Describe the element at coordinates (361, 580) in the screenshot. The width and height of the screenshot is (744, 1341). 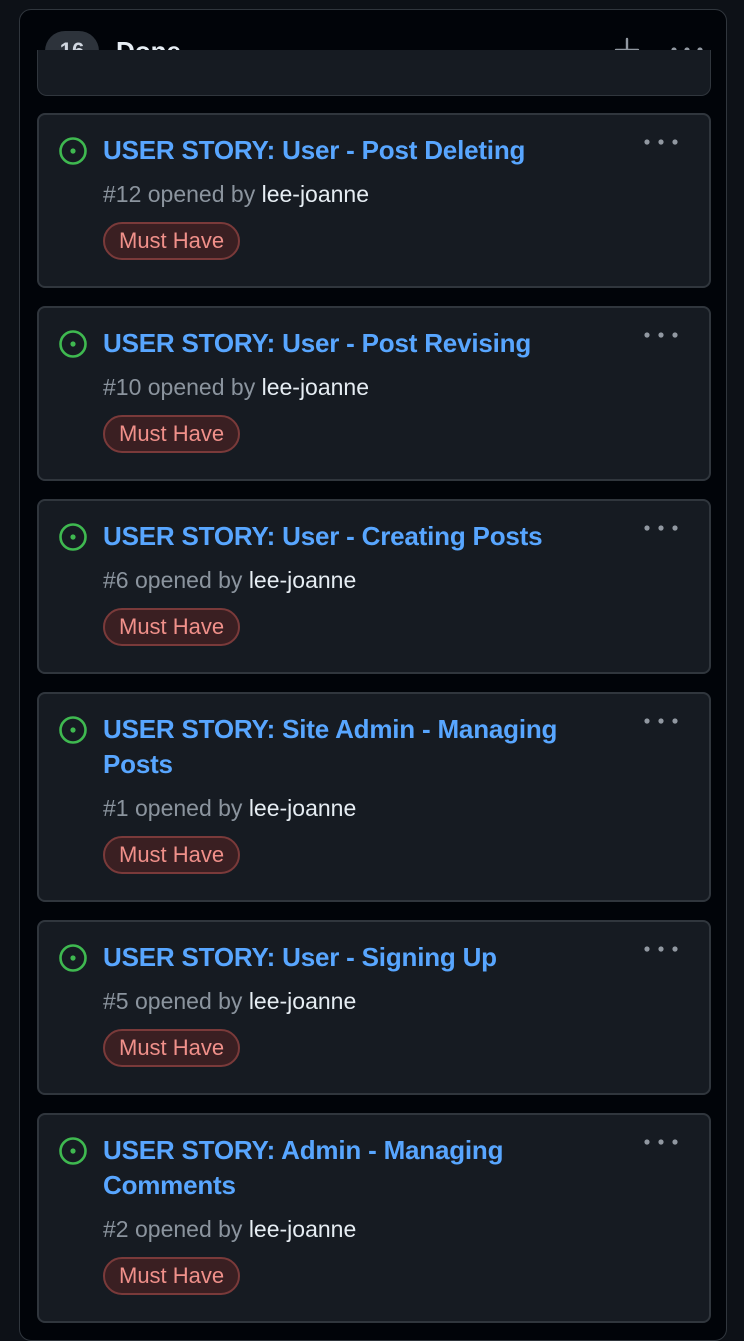
I see `issue-meta: #6 opened by lee-joanne` at that location.